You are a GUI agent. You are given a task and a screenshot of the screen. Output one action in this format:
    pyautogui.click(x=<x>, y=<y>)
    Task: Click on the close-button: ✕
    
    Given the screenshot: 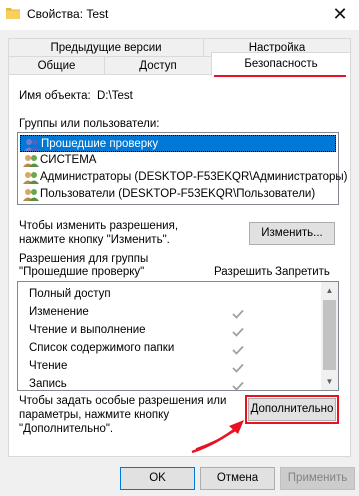 What is the action you would take?
    pyautogui.click(x=340, y=15)
    